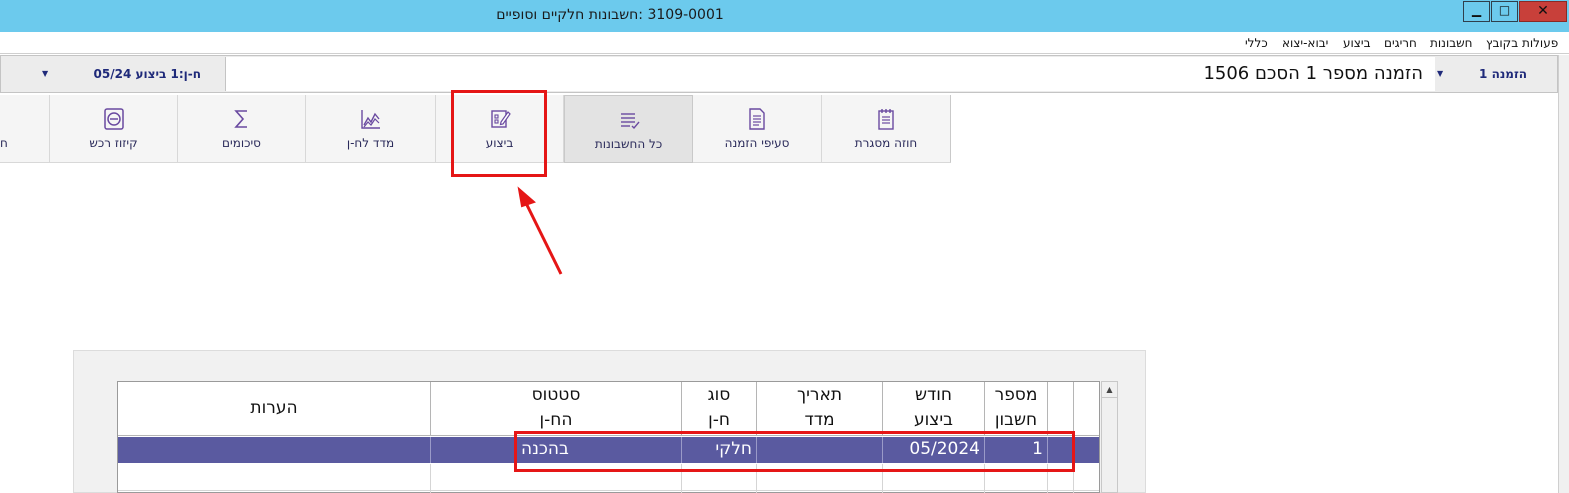  I want to click on tab-partial-left-label: ח, so click(4, 143).